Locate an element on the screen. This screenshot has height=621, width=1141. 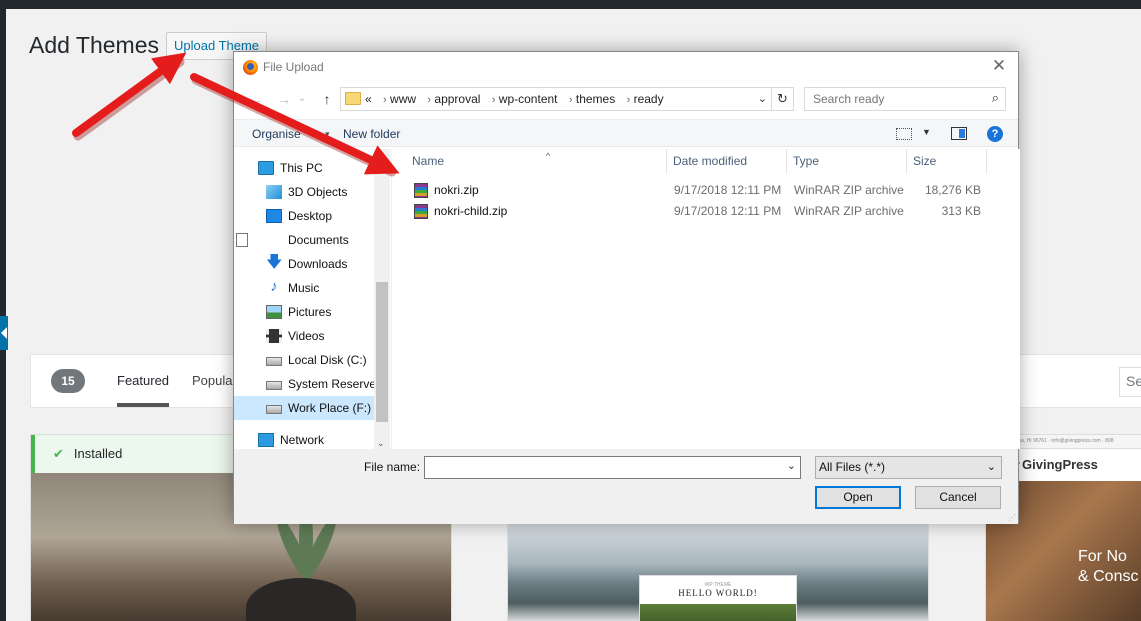
new-folder-button: New folder is located at coordinates (371, 134).